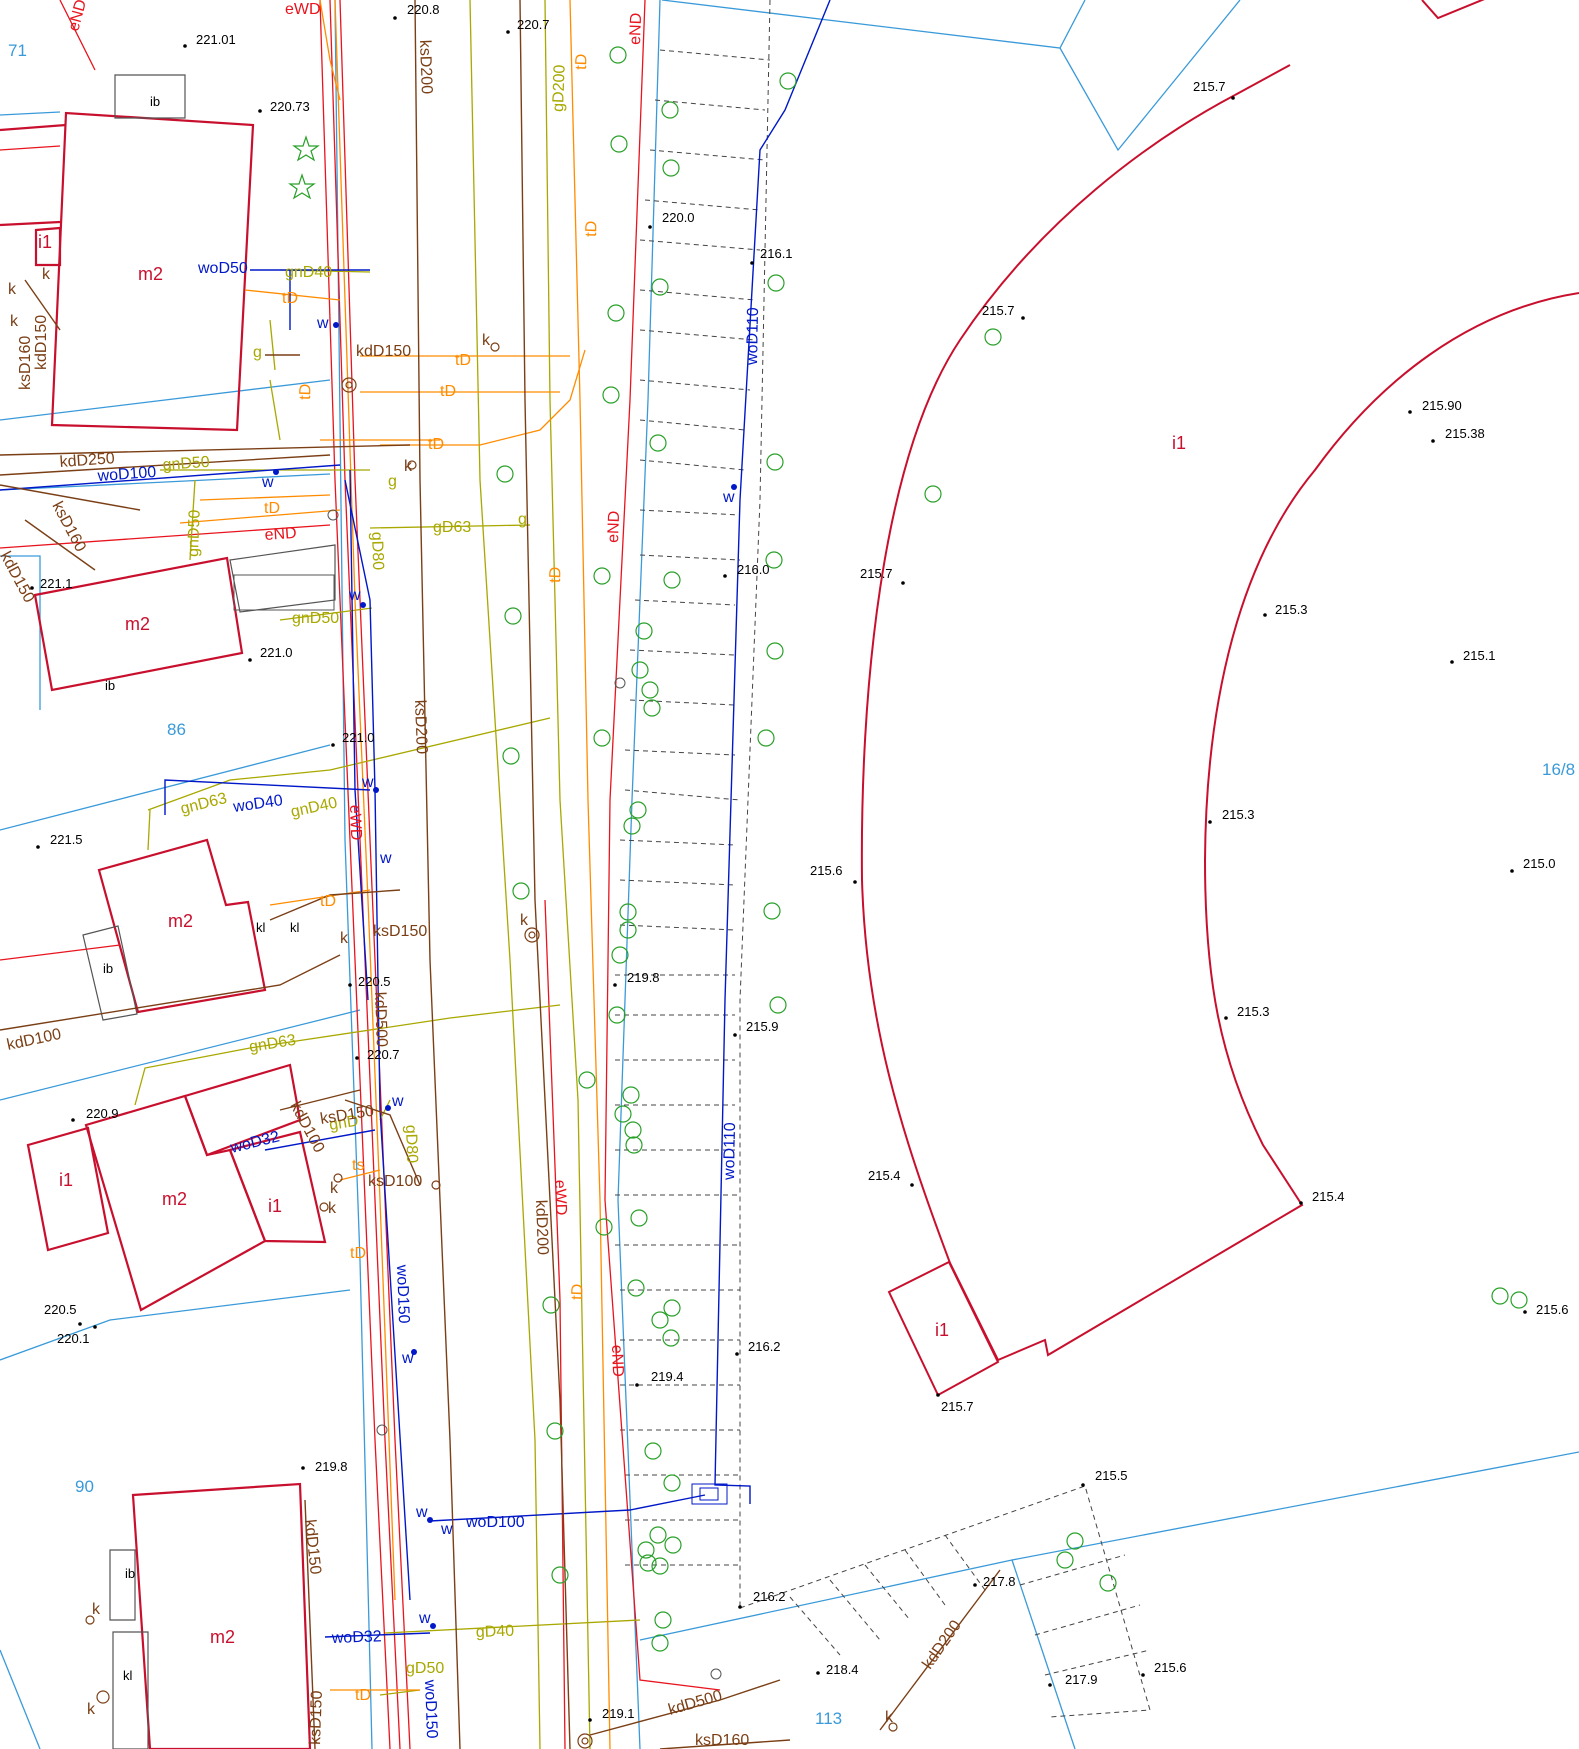  What do you see at coordinates (1111, 1475) in the screenshot?
I see `elevation-label: 215.5` at bounding box center [1111, 1475].